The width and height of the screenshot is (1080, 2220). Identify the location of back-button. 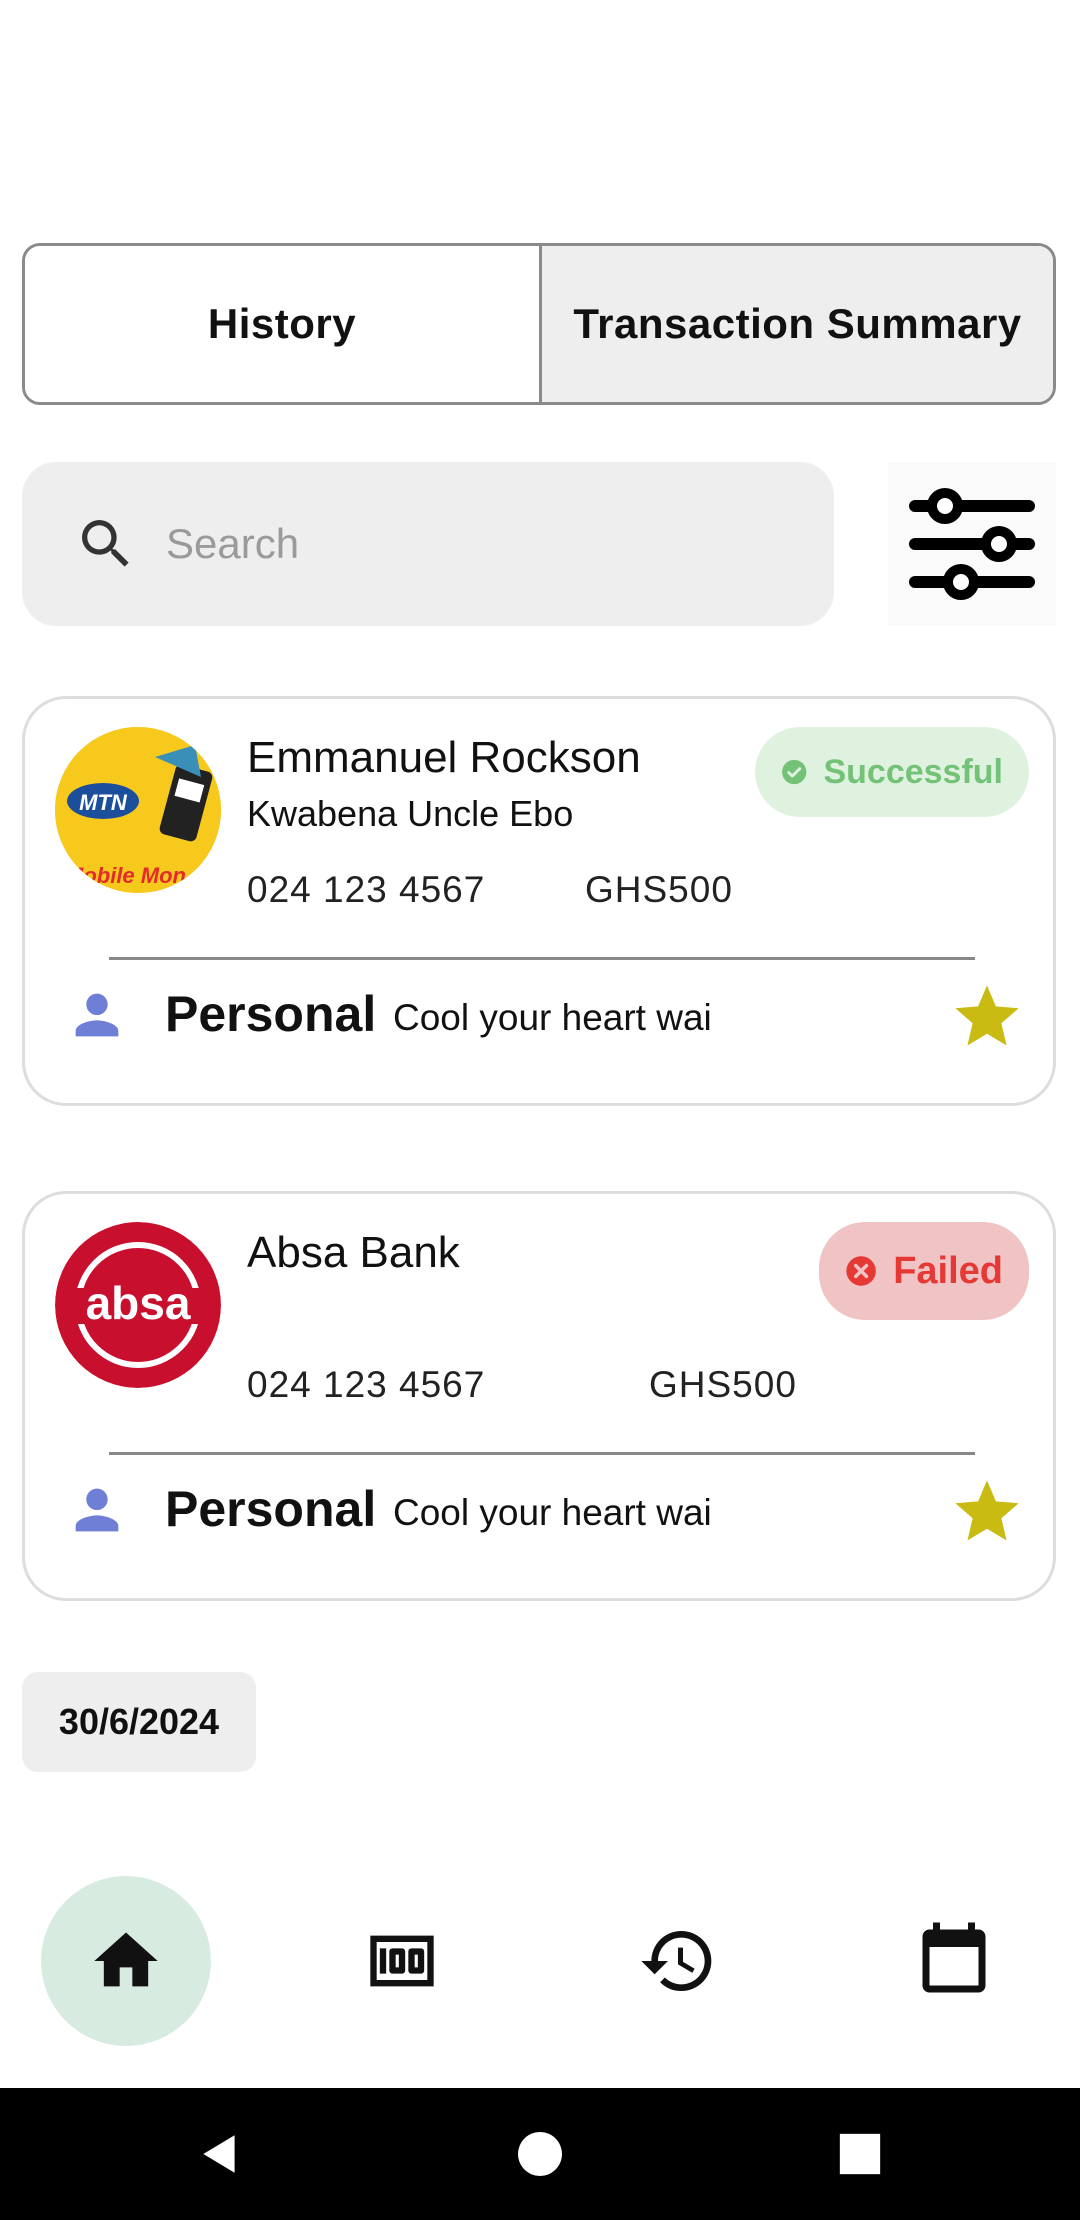
(220, 2154).